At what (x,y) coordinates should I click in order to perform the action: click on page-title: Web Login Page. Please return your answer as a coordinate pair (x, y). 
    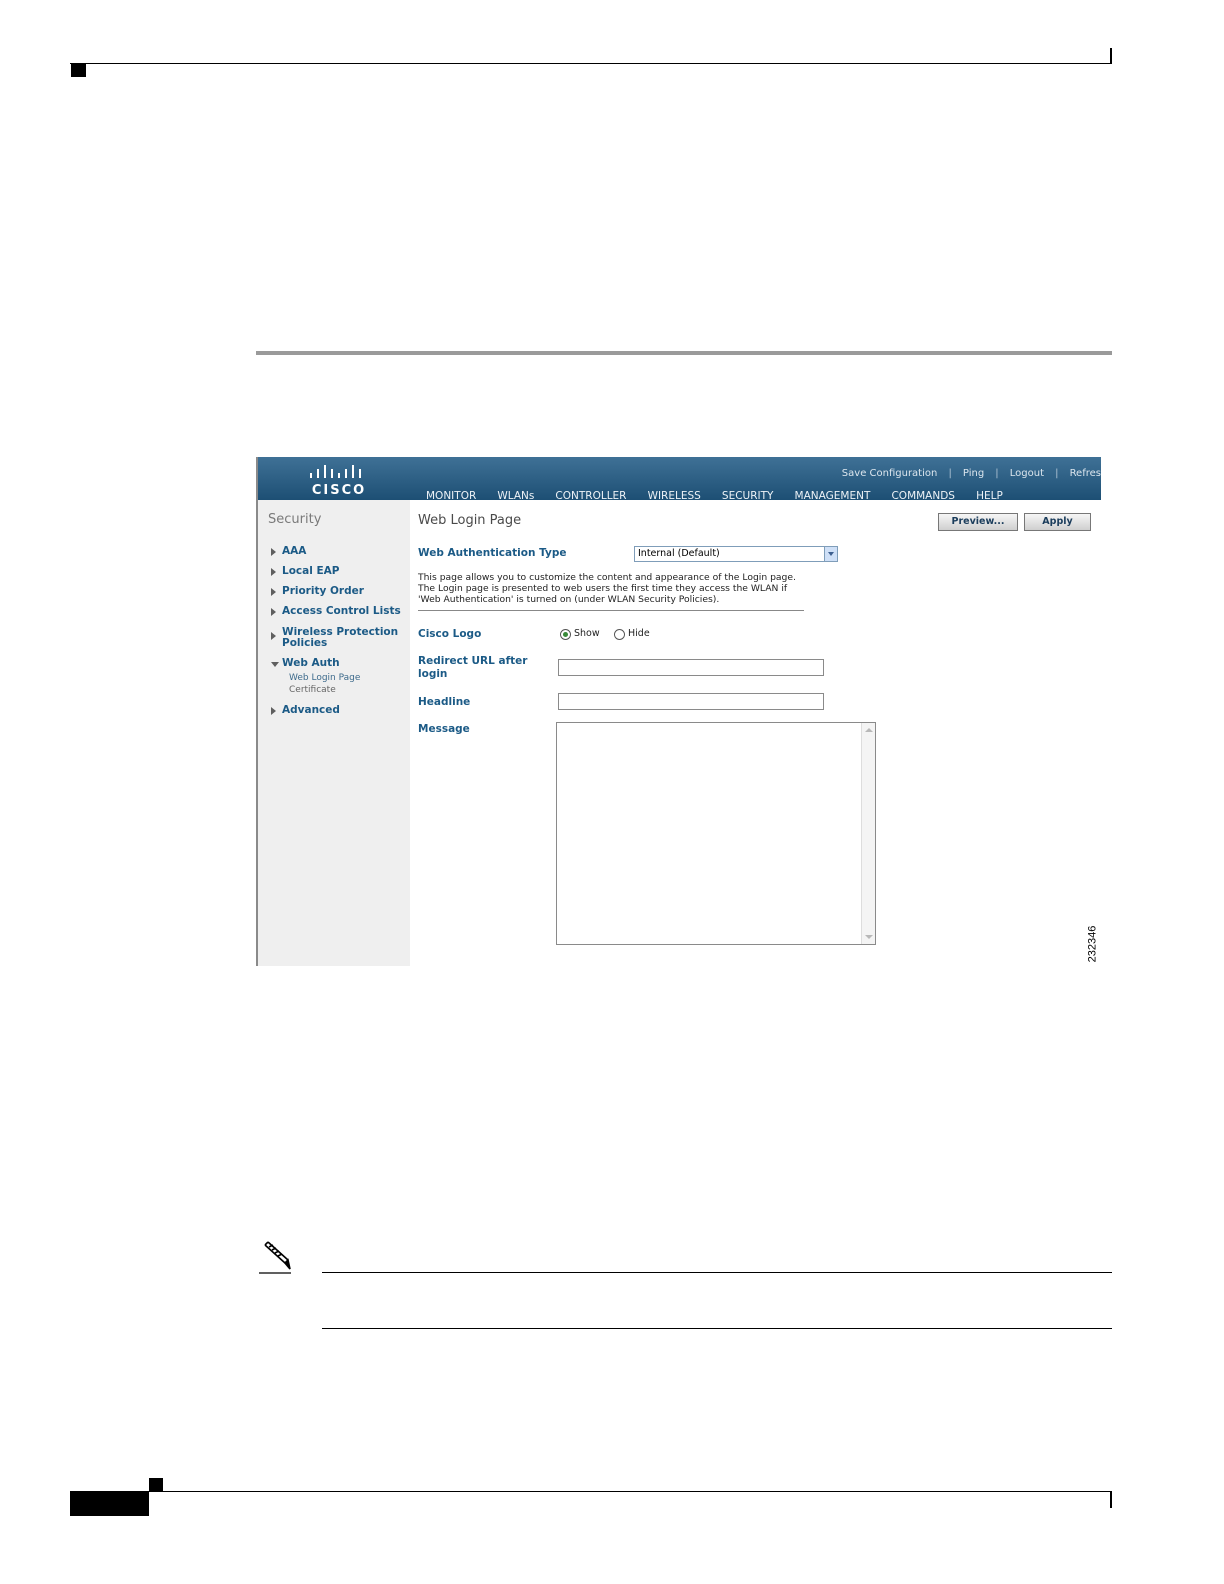
    Looking at the image, I should click on (470, 520).